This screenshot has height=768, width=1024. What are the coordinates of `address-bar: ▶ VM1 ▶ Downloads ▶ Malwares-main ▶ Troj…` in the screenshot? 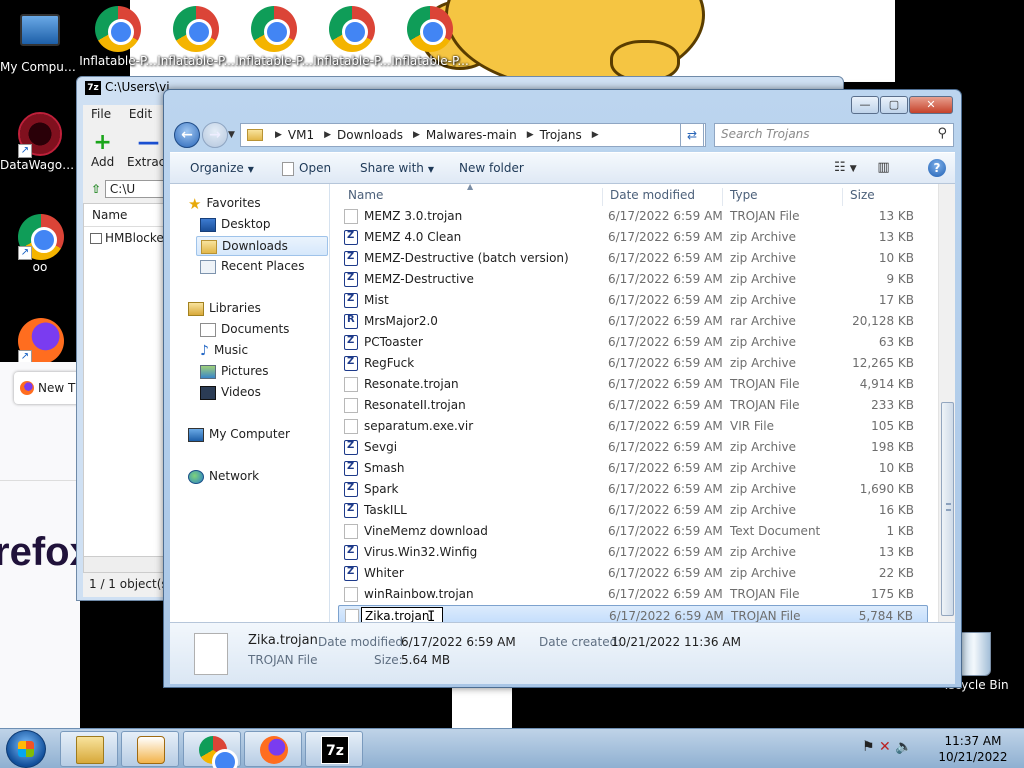 It's located at (473, 135).